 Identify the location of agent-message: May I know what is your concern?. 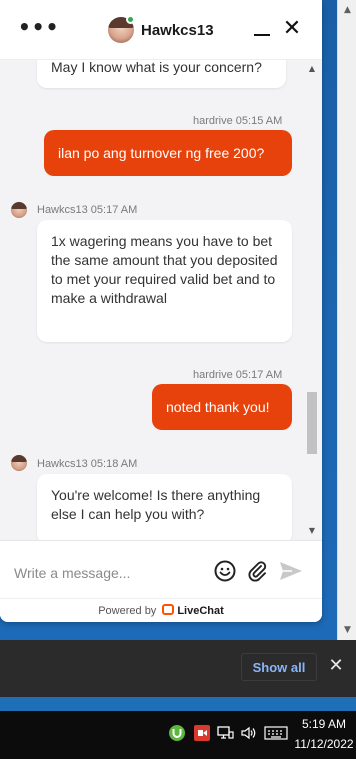
(161, 74).